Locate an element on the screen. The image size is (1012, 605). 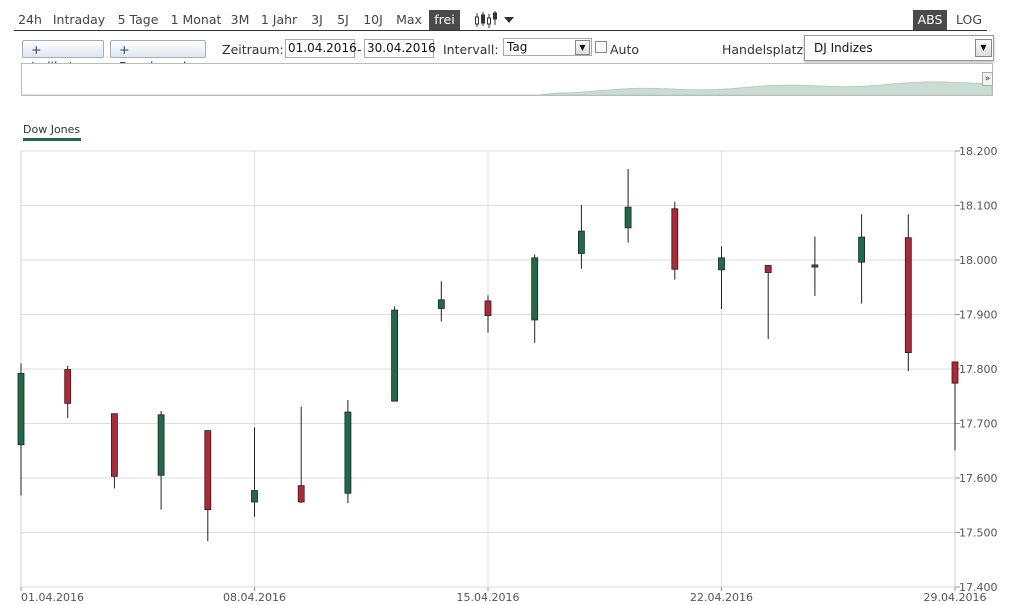
y-tick-label: 18.200 is located at coordinates (978, 151).